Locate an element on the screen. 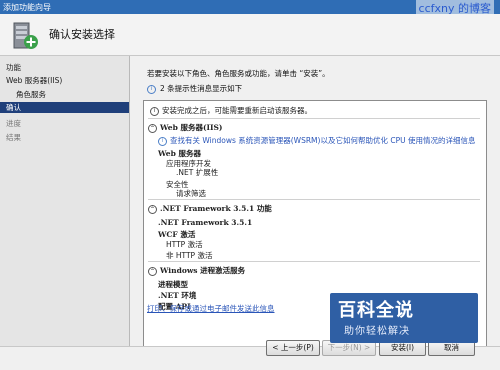 The image size is (500, 370). nav-item-progress: 进度 is located at coordinates (13, 123).